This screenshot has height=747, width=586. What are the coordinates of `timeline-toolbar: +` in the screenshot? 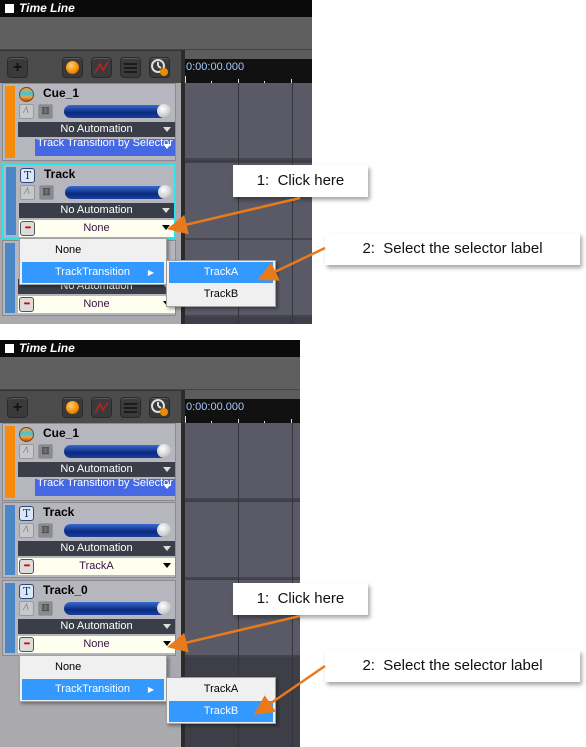 It's located at (90, 406).